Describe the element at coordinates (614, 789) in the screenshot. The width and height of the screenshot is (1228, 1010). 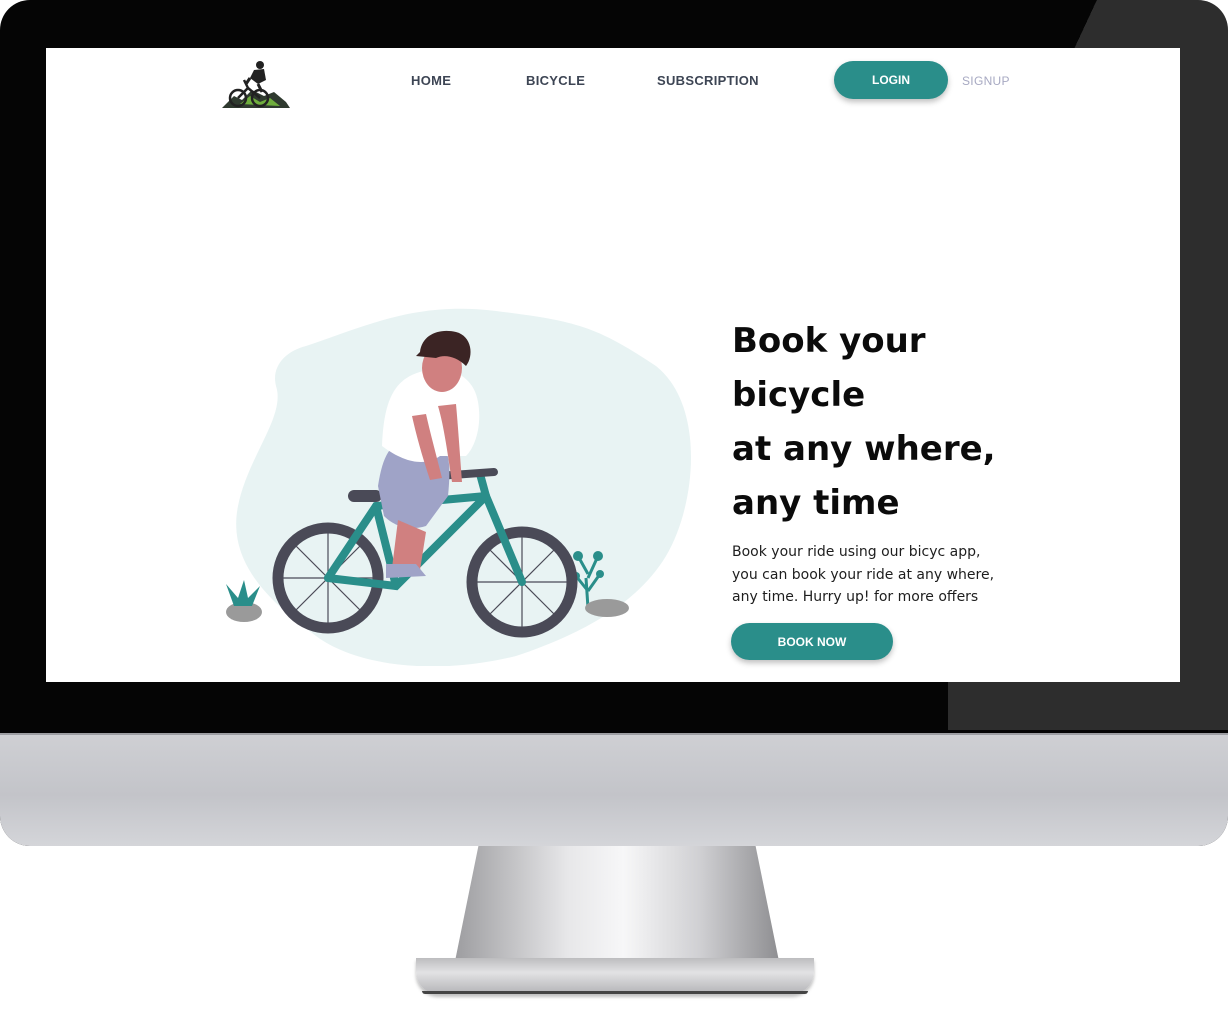
I see `monitor-chin` at that location.